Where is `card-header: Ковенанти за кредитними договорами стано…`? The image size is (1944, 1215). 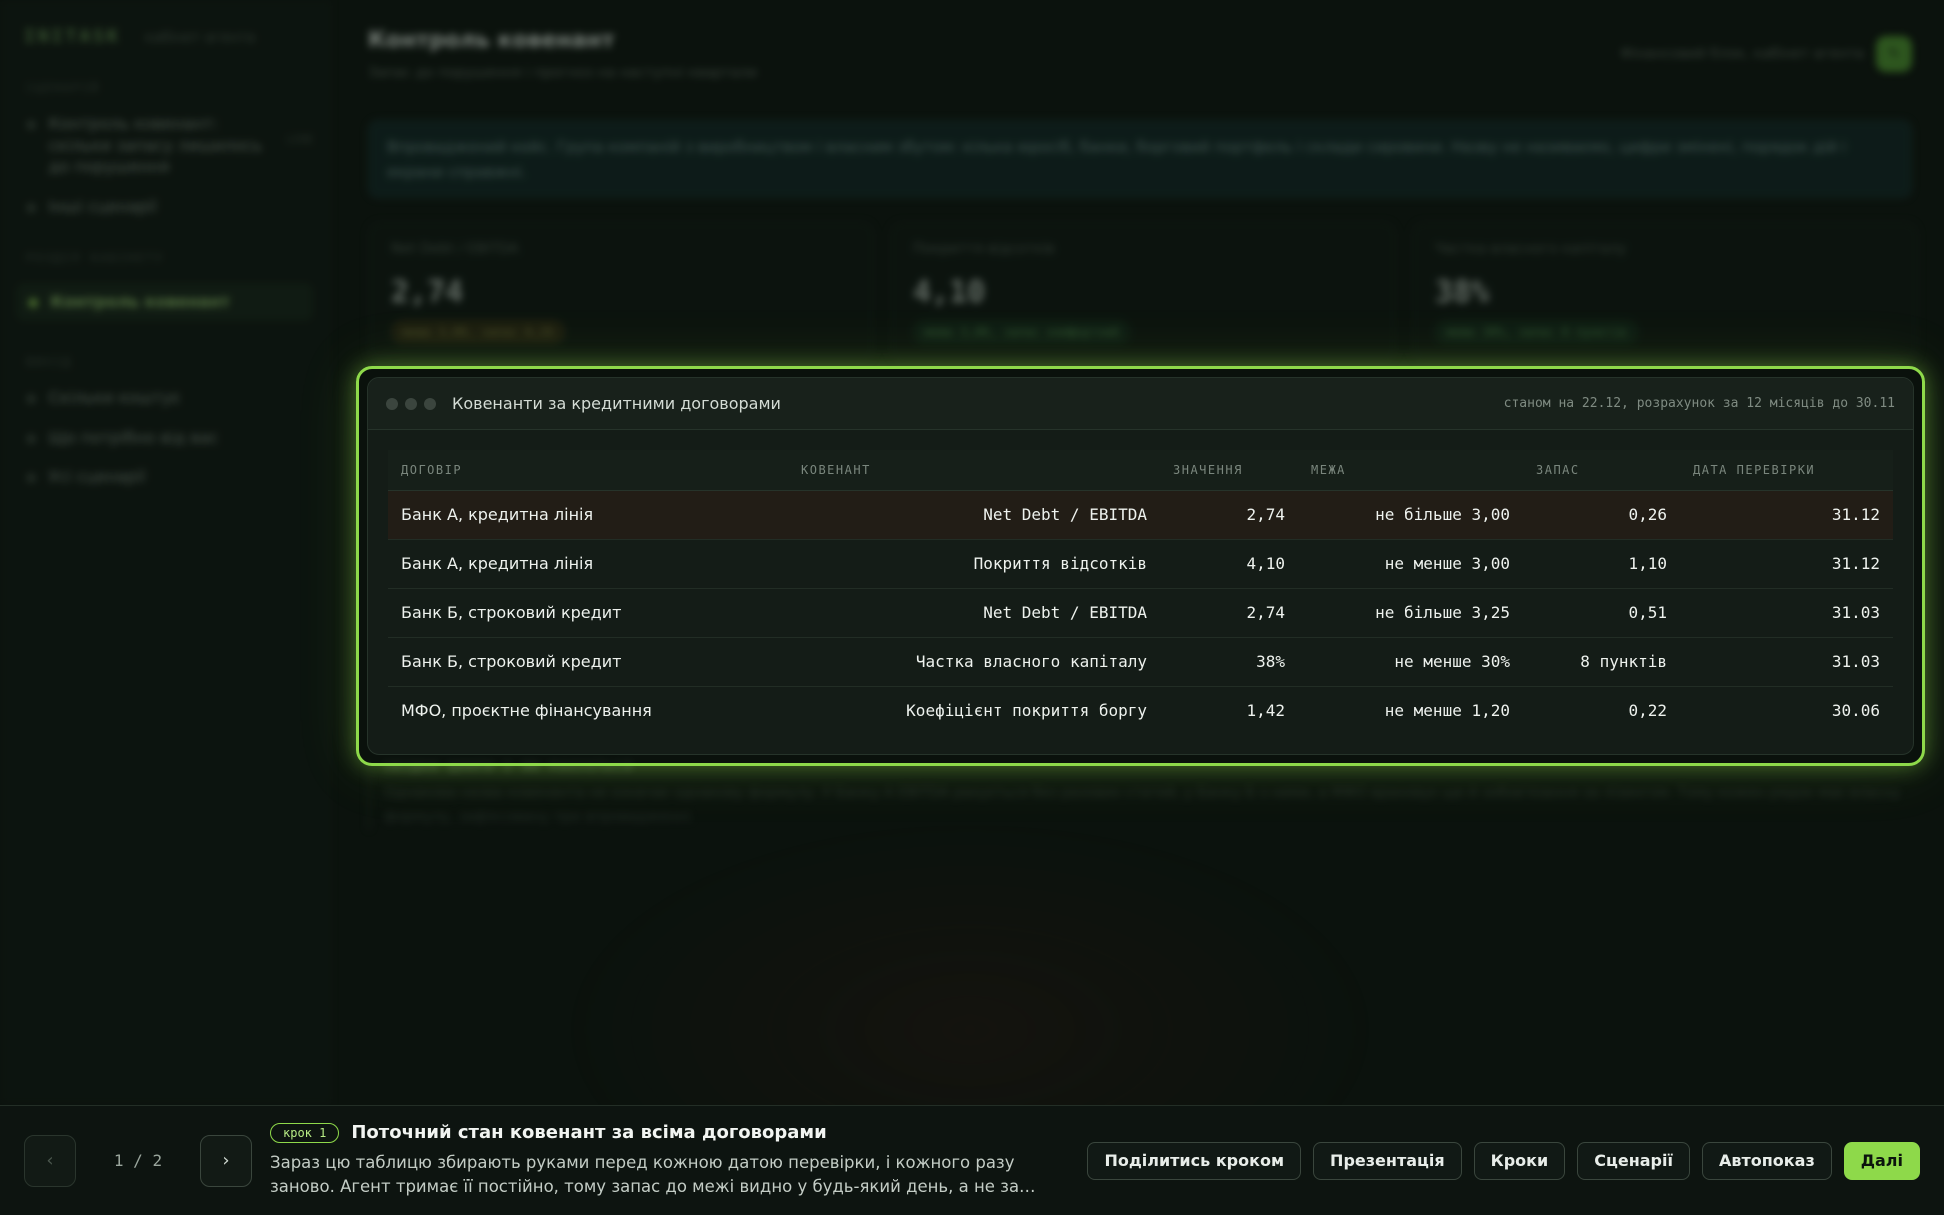
card-header: Ковенанти за кредитними договорами стано… is located at coordinates (1140, 404).